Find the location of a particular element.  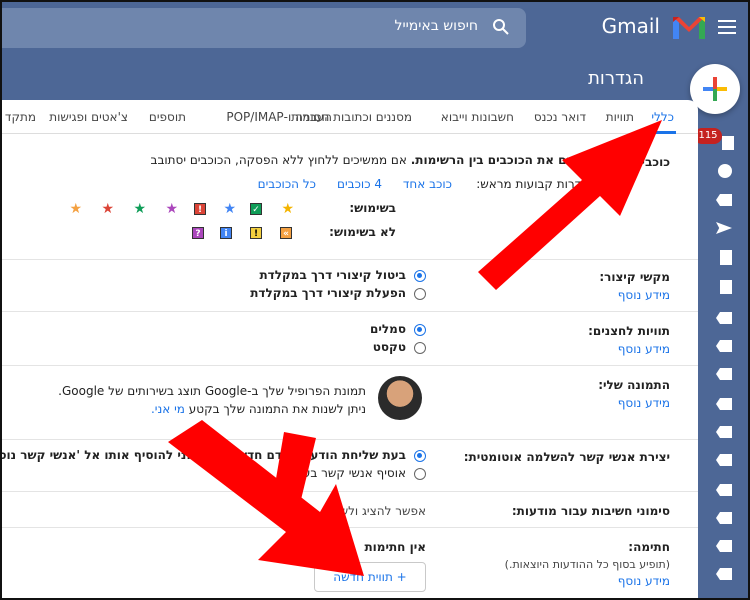

not-in-use-label: לא בשימוש: is located at coordinates (362, 232).